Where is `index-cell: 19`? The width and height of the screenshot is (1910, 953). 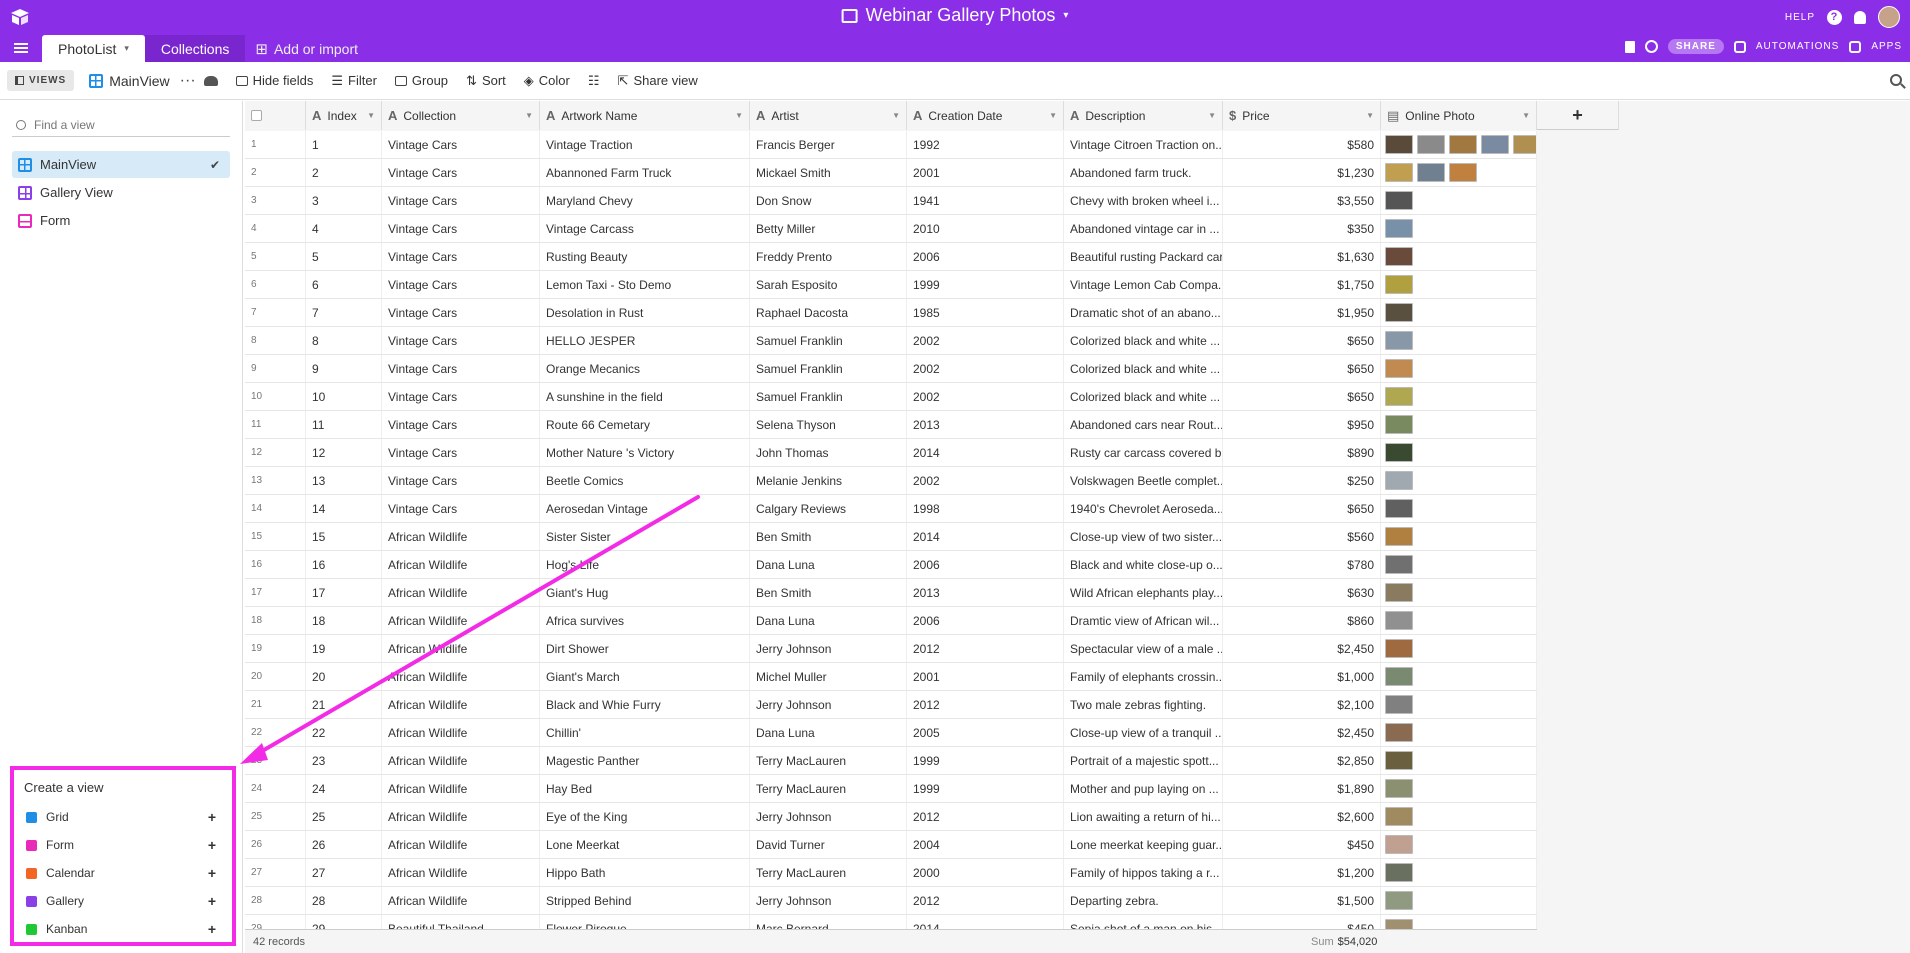 index-cell: 19 is located at coordinates (344, 648).